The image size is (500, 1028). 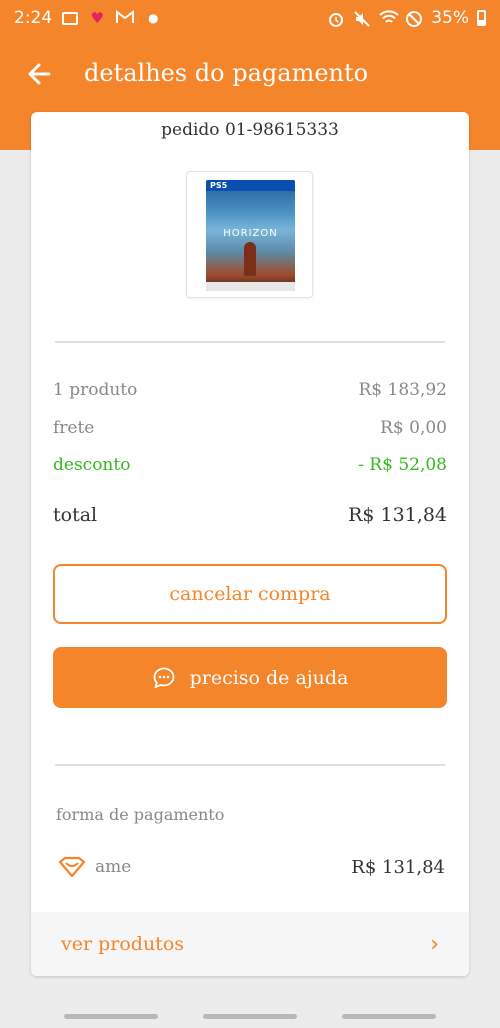 I want to click on items-label: 1 produto, so click(x=95, y=390).